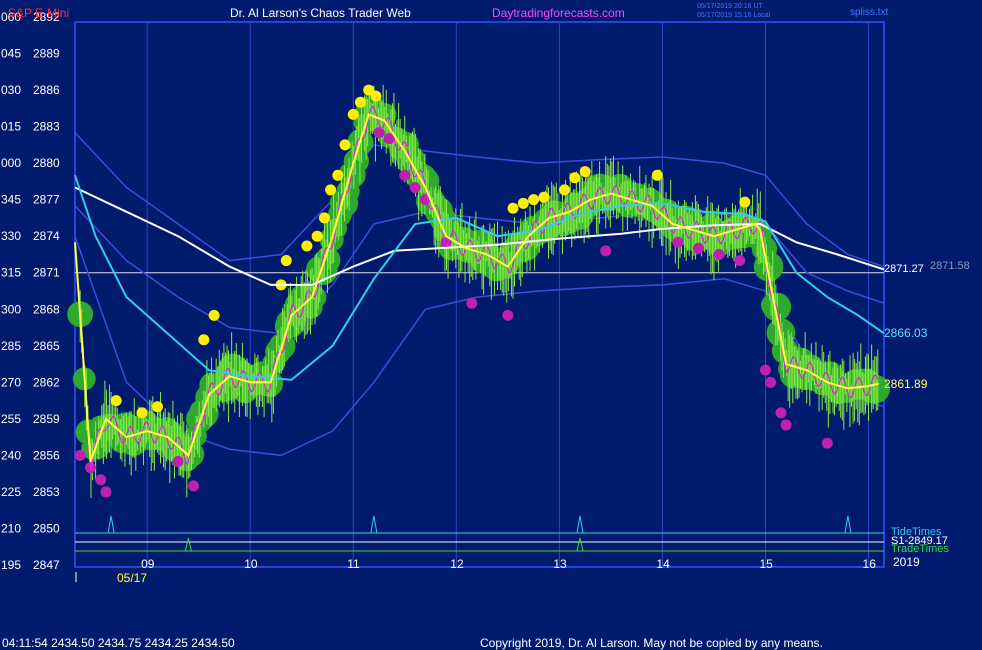 This screenshot has height=650, width=982. What do you see at coordinates (11, 273) in the screenshot?
I see `y-angle-label: 315` at bounding box center [11, 273].